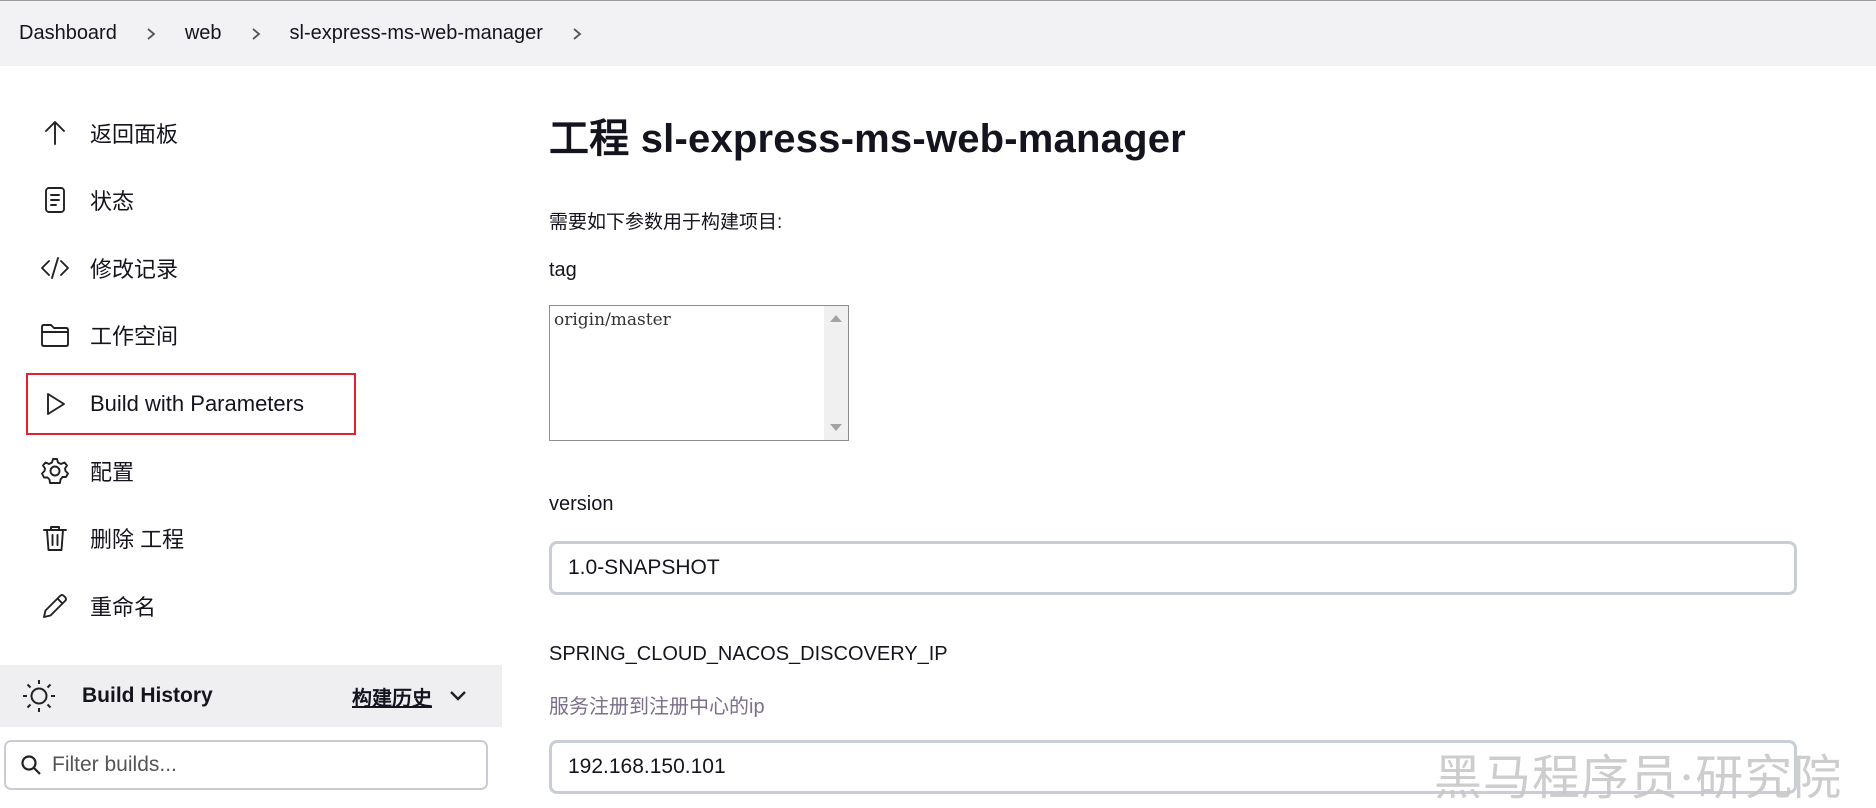 Image resolution: width=1876 pixels, height=808 pixels. What do you see at coordinates (55, 404) in the screenshot?
I see `play-icon` at bounding box center [55, 404].